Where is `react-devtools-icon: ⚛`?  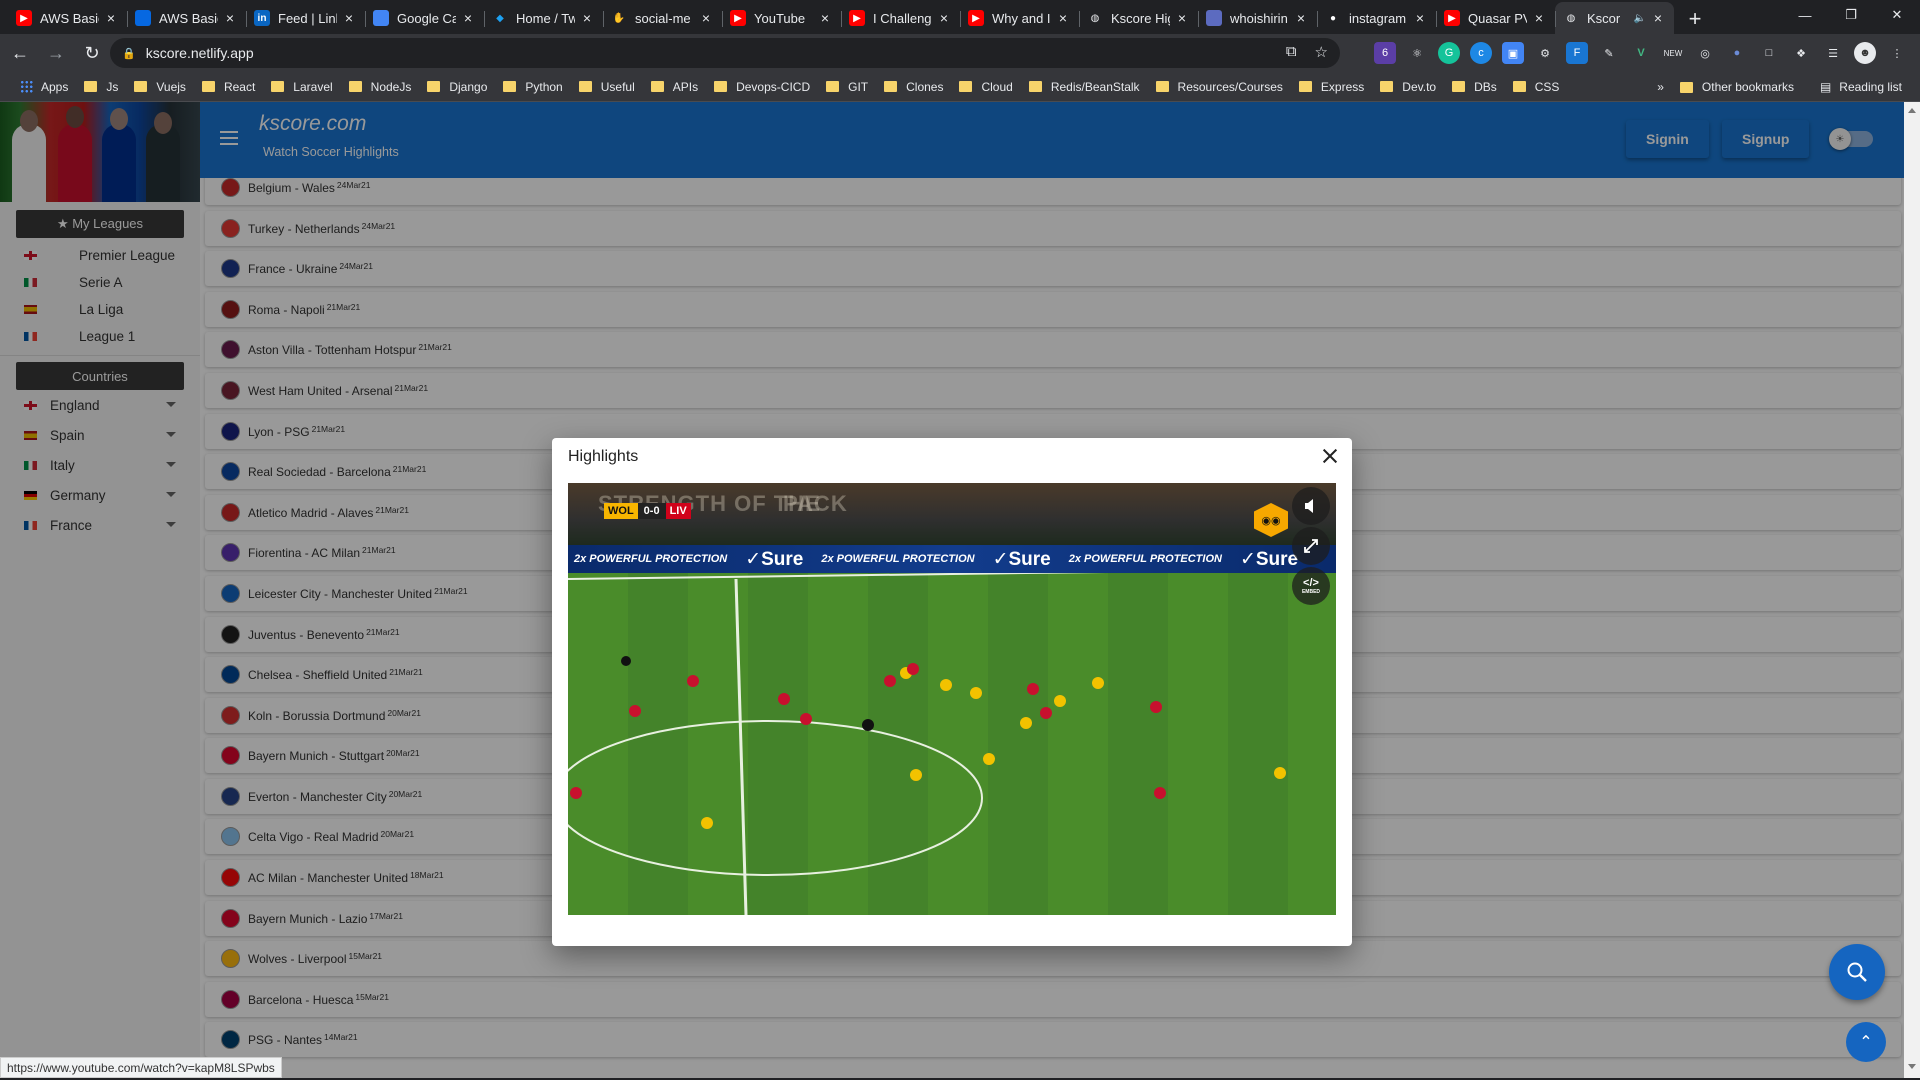
react-devtools-icon: ⚛ is located at coordinates (1417, 53).